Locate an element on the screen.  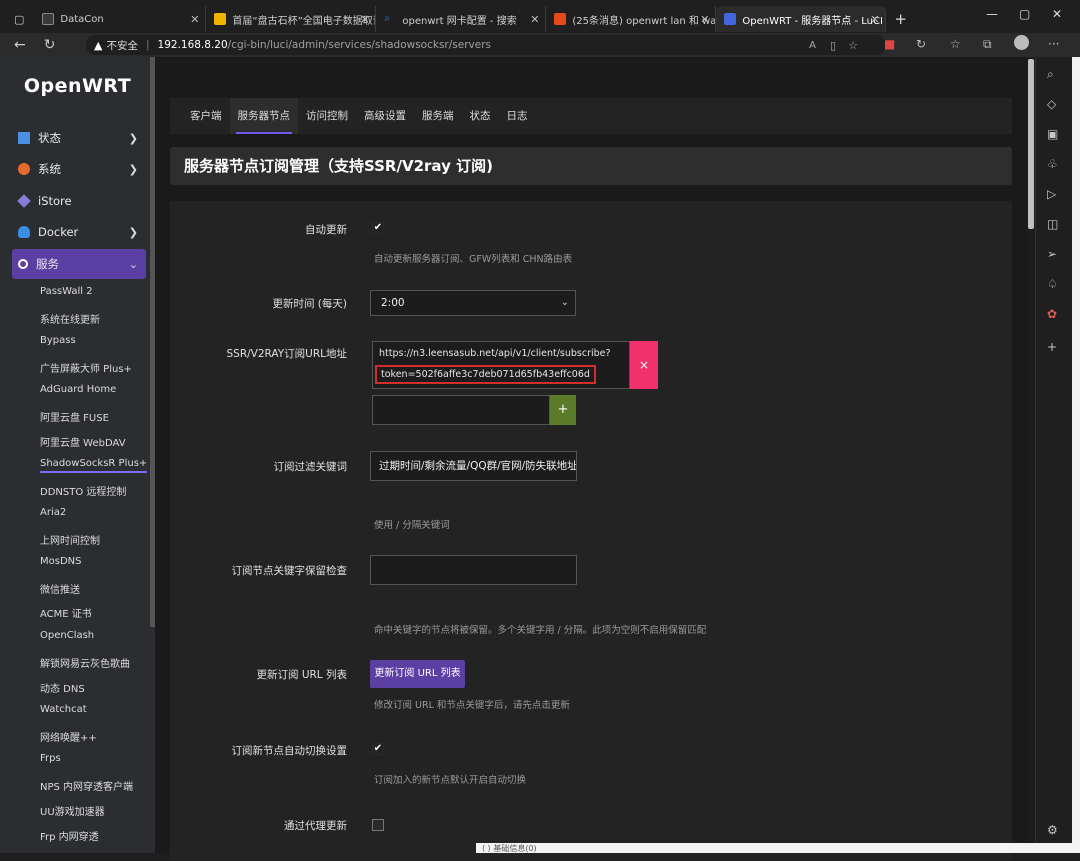
update-time-select: 2:00 ⌄ is located at coordinates (473, 303).